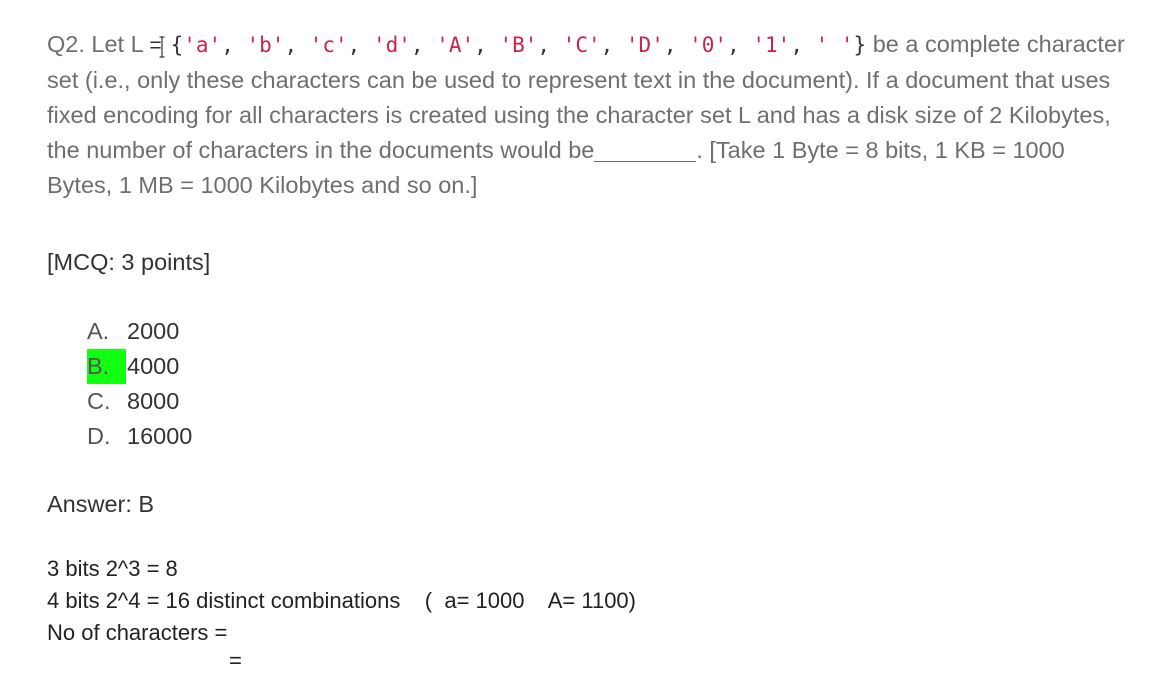 The image size is (1162, 674). What do you see at coordinates (645, 150) in the screenshot?
I see `answer-blank` at bounding box center [645, 150].